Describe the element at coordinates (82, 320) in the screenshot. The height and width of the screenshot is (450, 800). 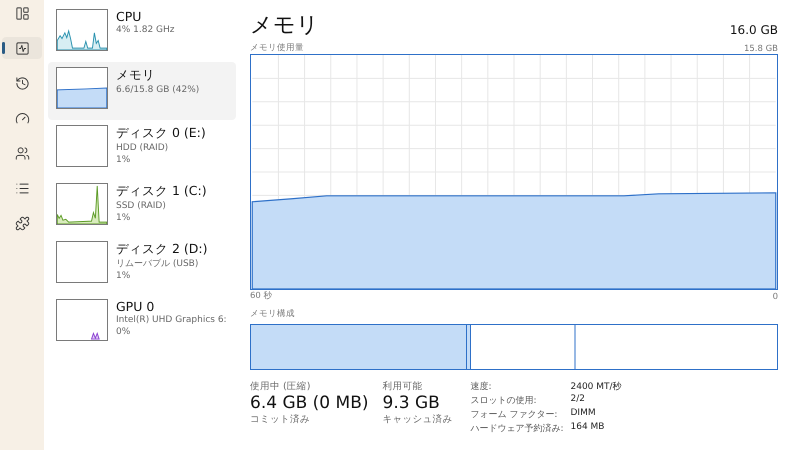
I see `gpu-sparkline` at that location.